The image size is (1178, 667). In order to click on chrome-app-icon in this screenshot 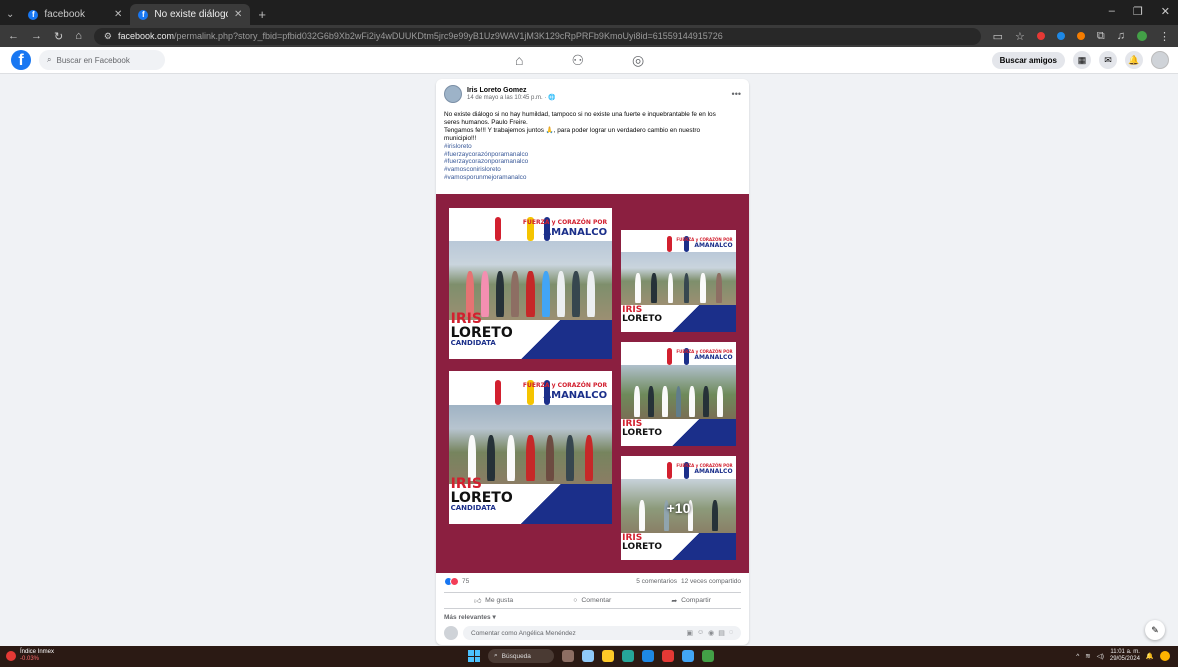, I will do `click(668, 656)`.